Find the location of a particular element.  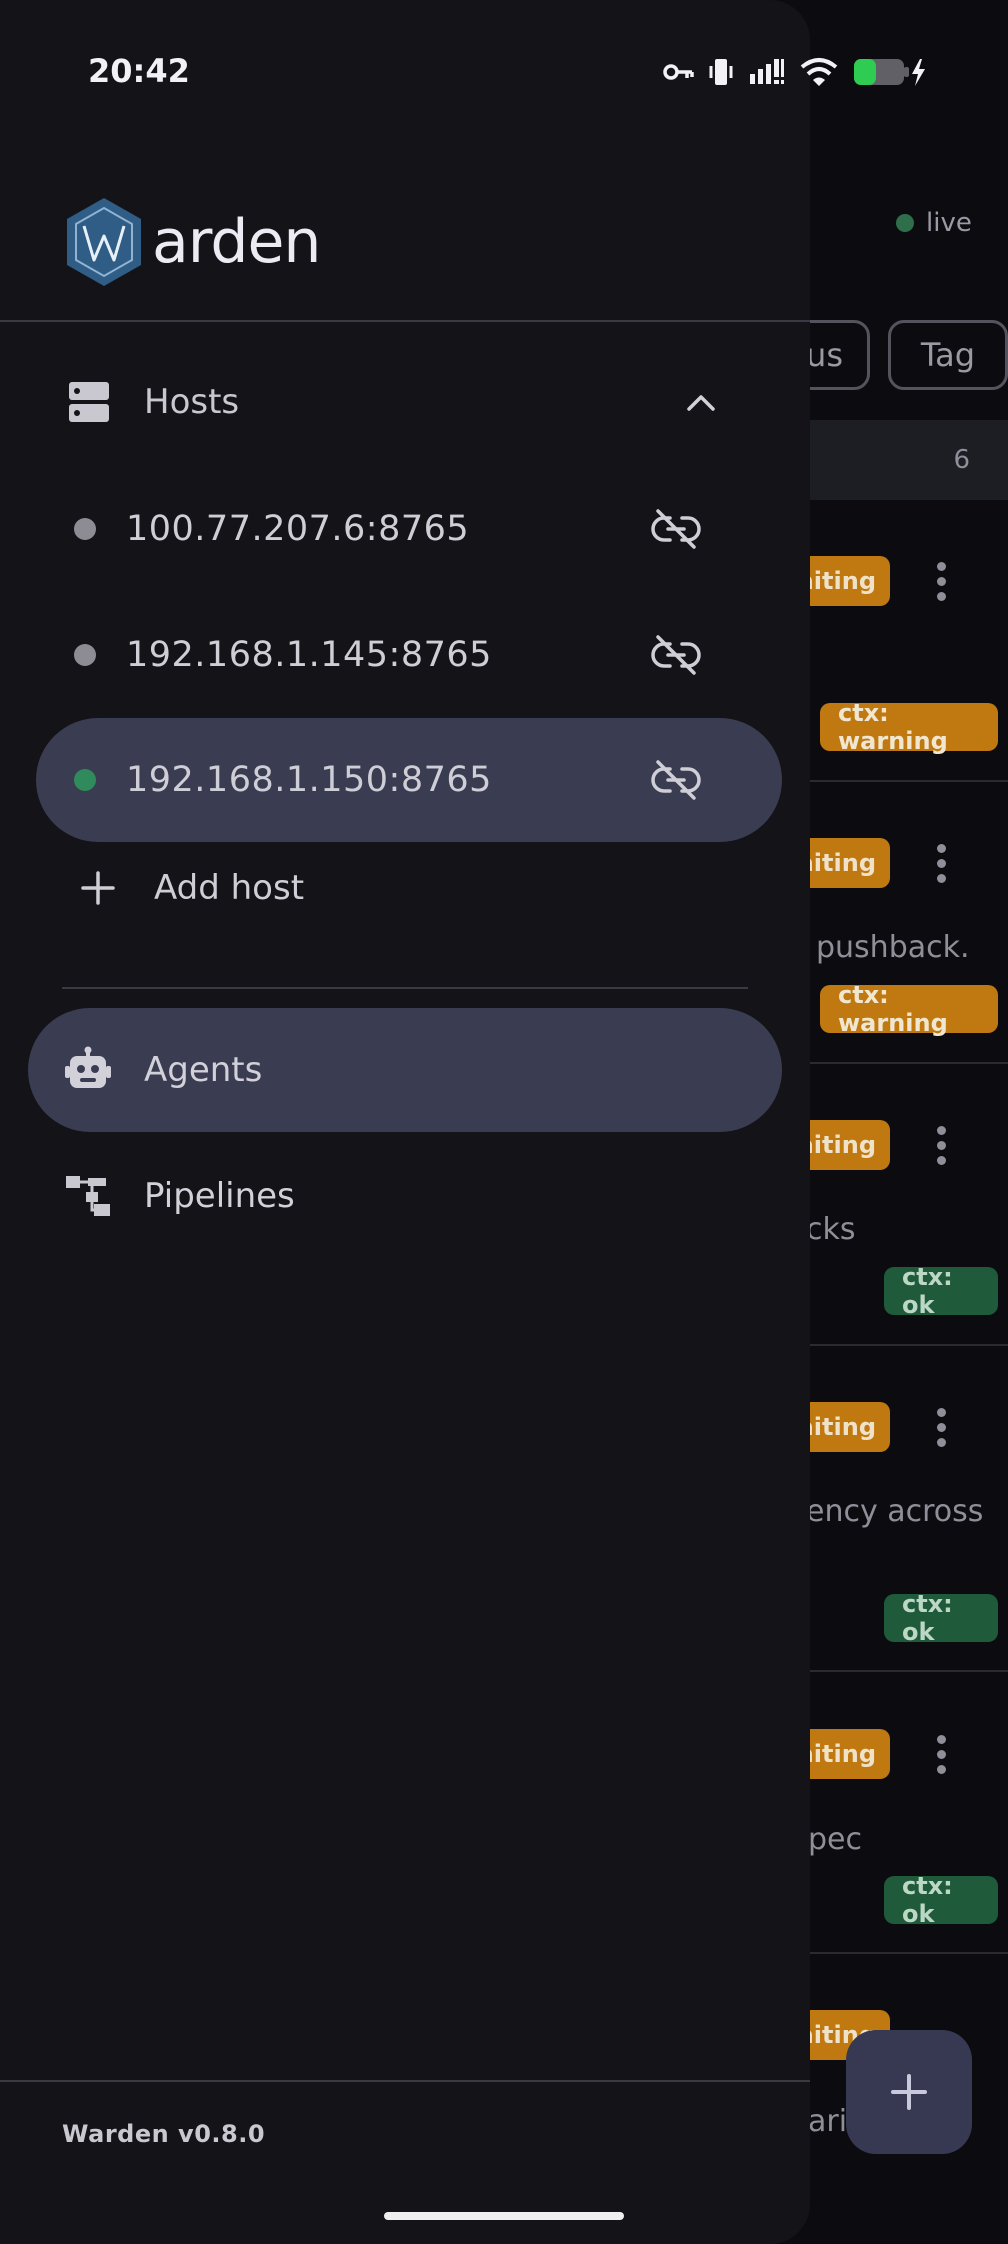

battery-charging-icon is located at coordinates (889, 72).